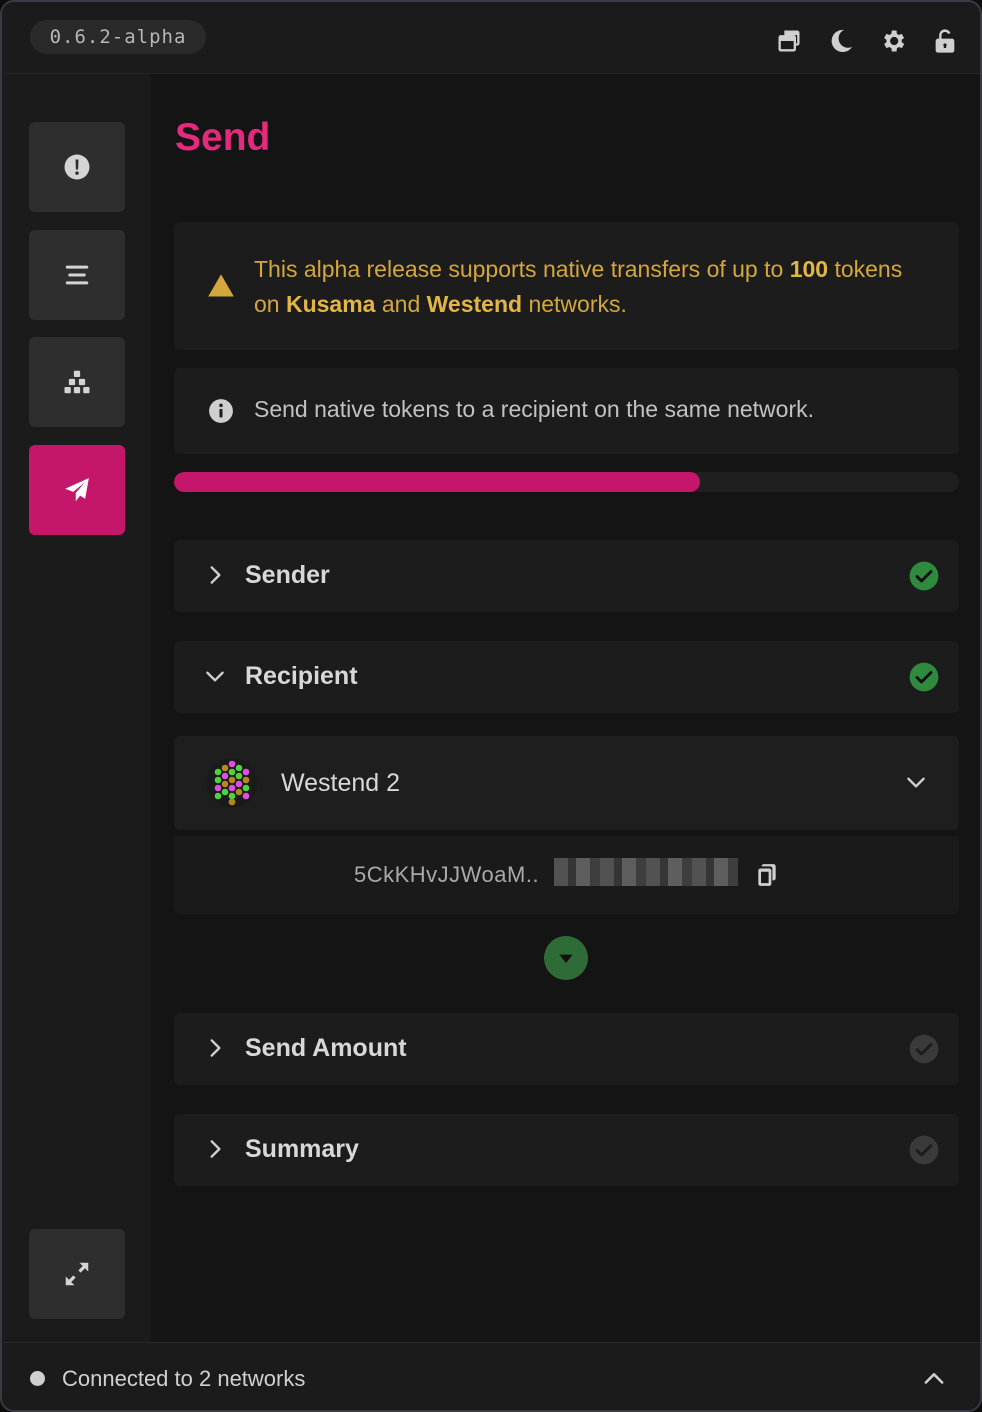 This screenshot has width=982, height=1412. Describe the element at coordinates (566, 576) in the screenshot. I see `sender-section: Sender` at that location.